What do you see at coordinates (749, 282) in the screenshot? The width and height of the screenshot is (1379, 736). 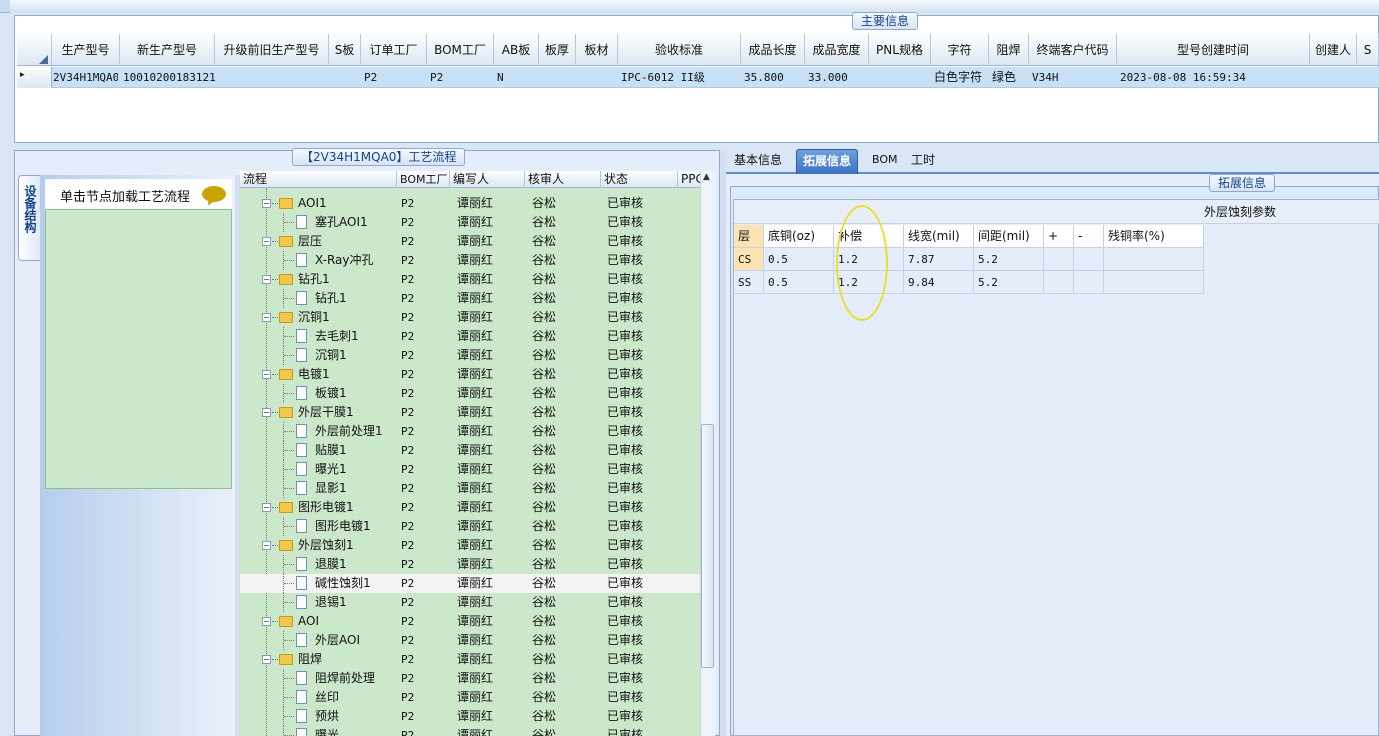 I see `etch-cell-layer: SS` at bounding box center [749, 282].